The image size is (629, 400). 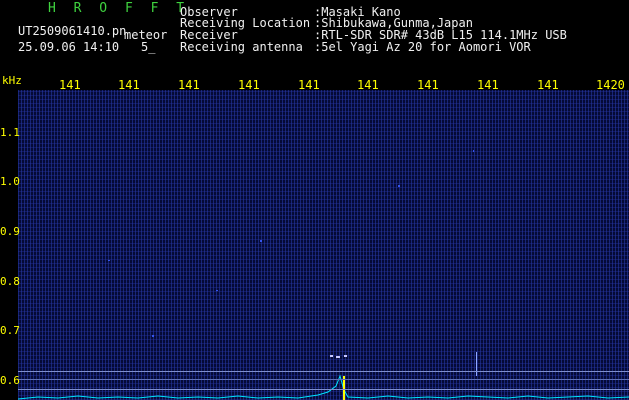 What do you see at coordinates (241, 47) in the screenshot?
I see `antenna-key: Receiving antenna` at bounding box center [241, 47].